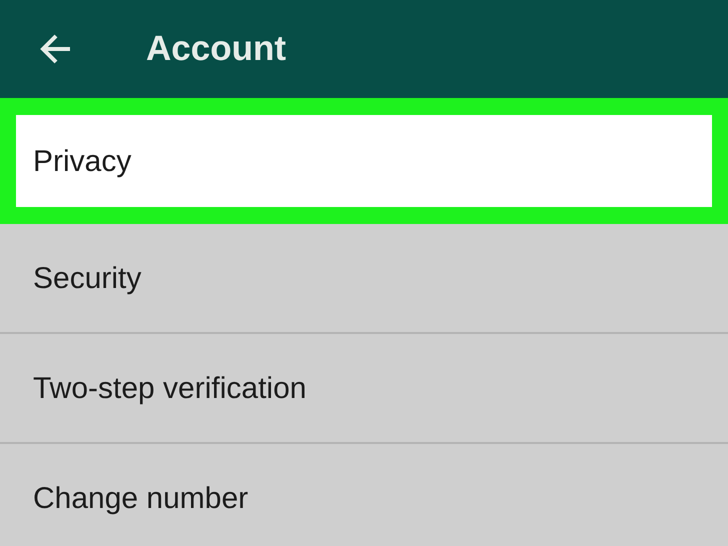 The height and width of the screenshot is (546, 728). I want to click on screen-title: Account, so click(216, 49).